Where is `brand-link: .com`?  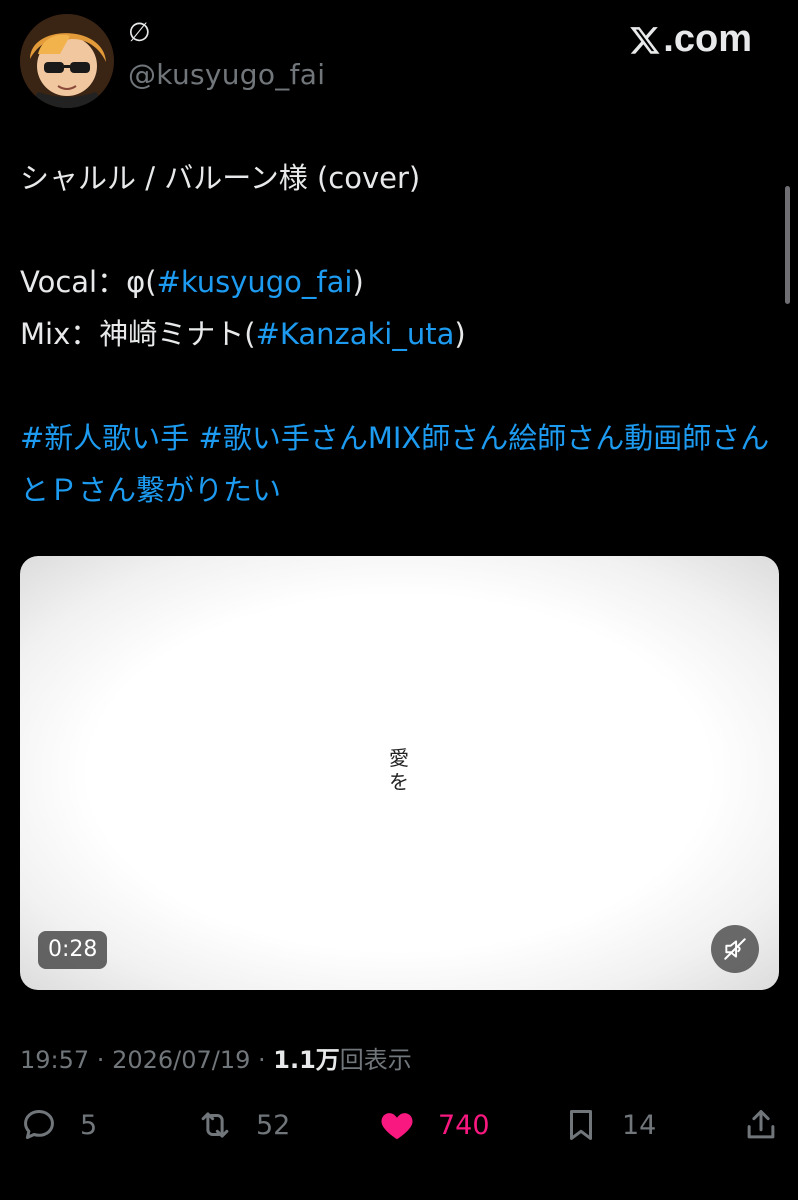
brand-link: .com is located at coordinates (690, 39).